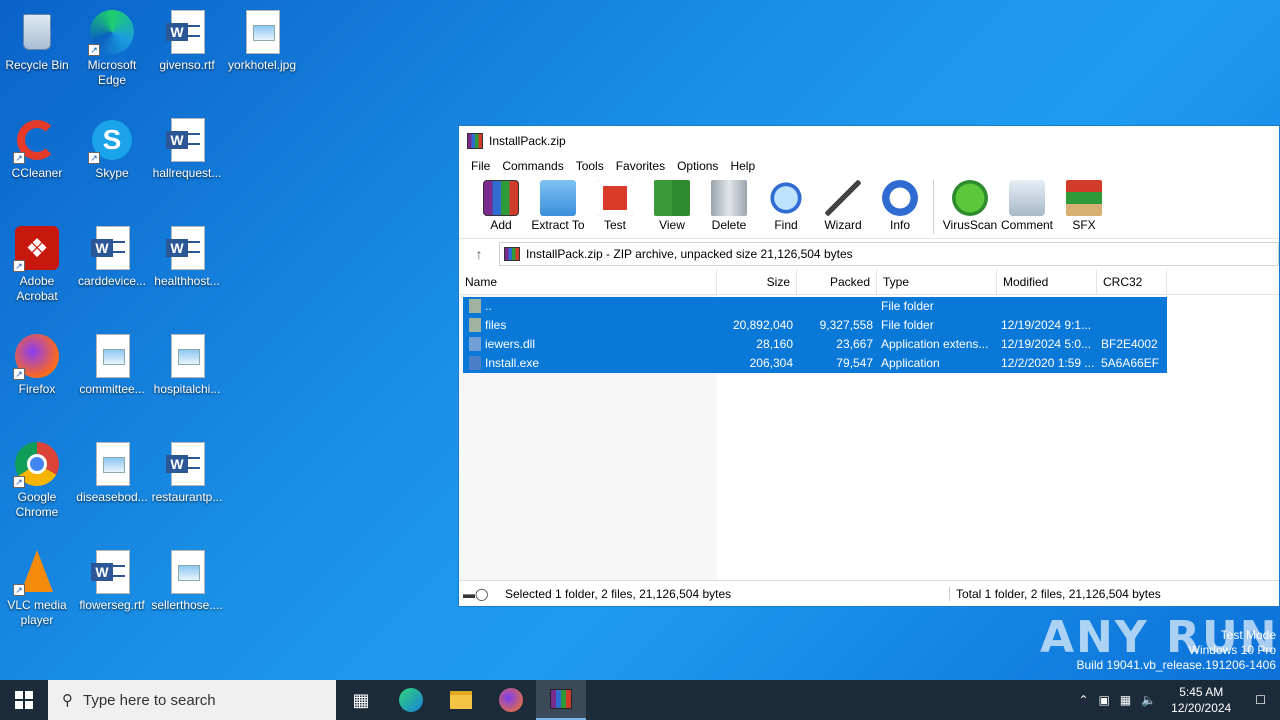 The width and height of the screenshot is (1280, 720). I want to click on desktop-icon: ↗ Microsoft Edge, so click(112, 48).